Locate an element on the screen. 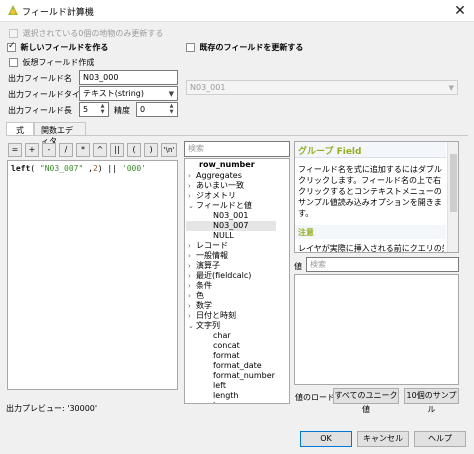 This screenshot has height=454, width=474. tree-item-string: ⌄ 文字列 is located at coordinates (204, 326).